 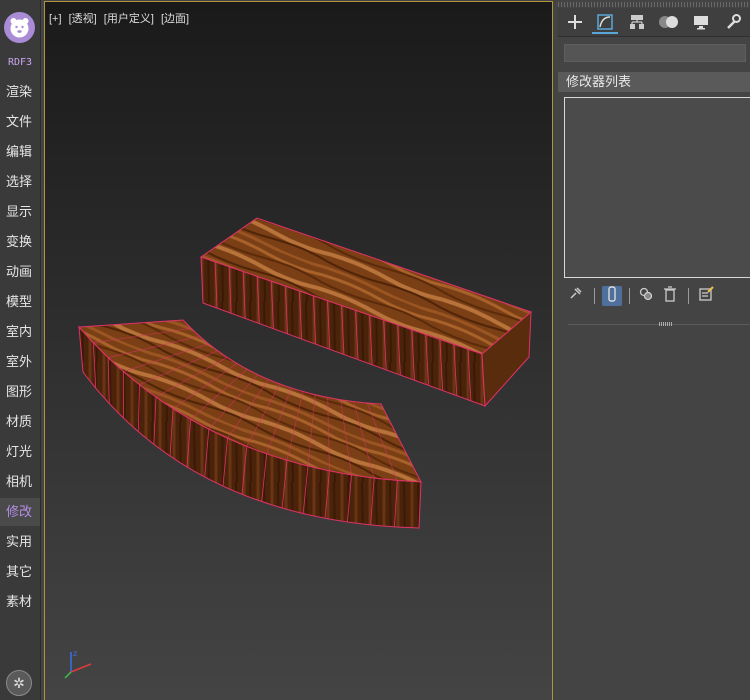 What do you see at coordinates (666, 324) in the screenshot?
I see `rollout-divider-grip` at bounding box center [666, 324].